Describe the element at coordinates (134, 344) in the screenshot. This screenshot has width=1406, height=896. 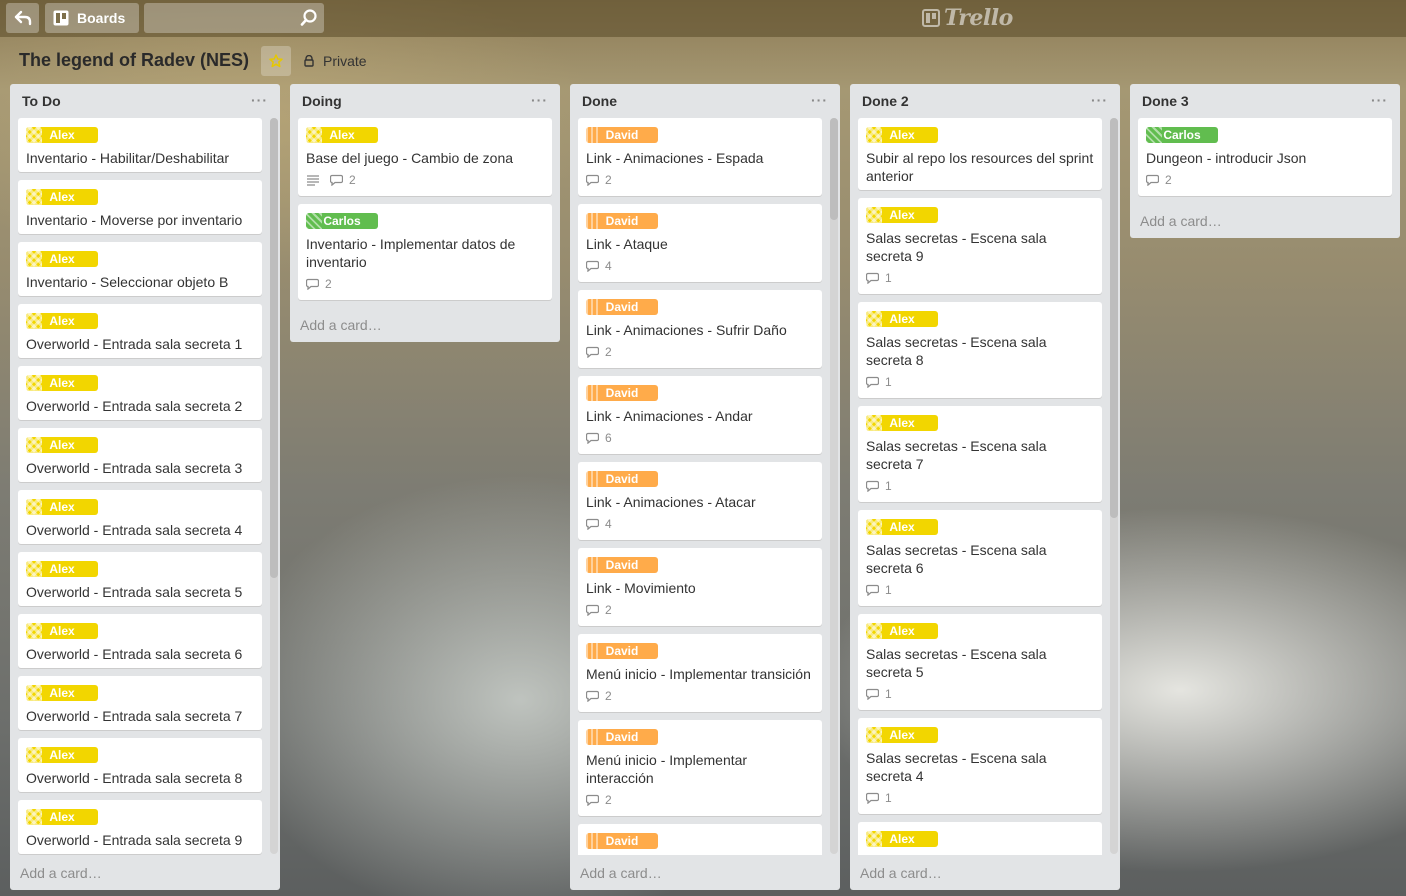
I see `card-title: Overworld - Entrada sala secreta 1` at that location.